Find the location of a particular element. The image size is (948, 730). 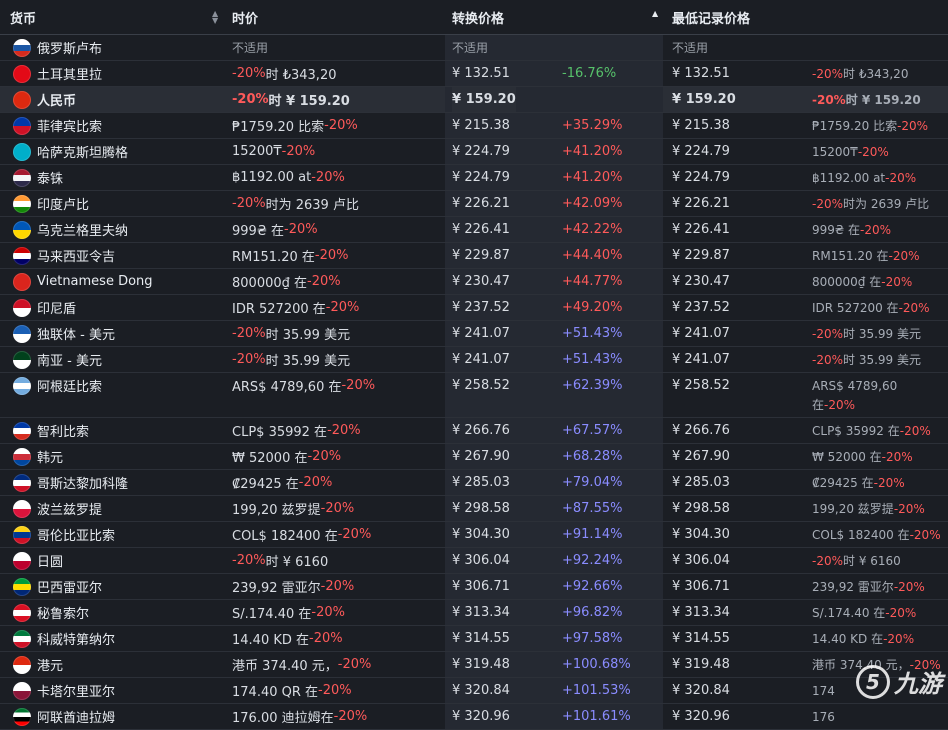

header-currency: 货币 is located at coordinates (117, 17).